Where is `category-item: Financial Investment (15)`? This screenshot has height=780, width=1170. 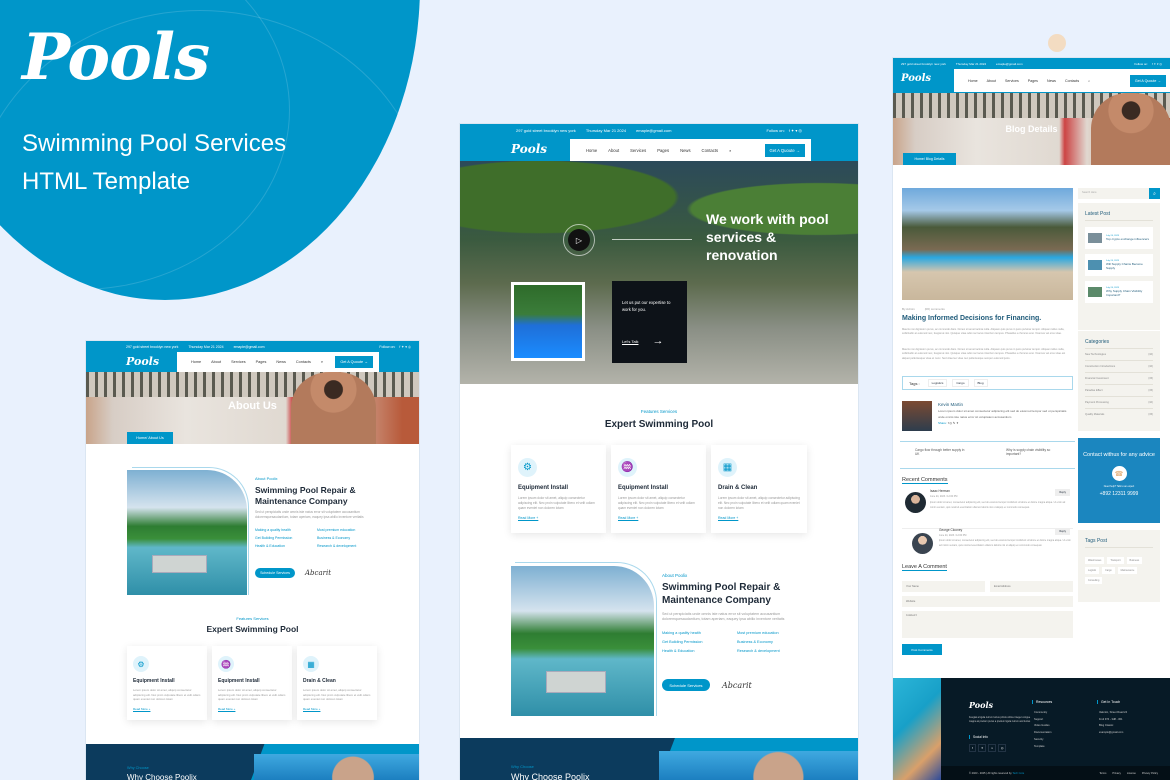
category-item: Financial Investment (15) is located at coordinates (1119, 379).